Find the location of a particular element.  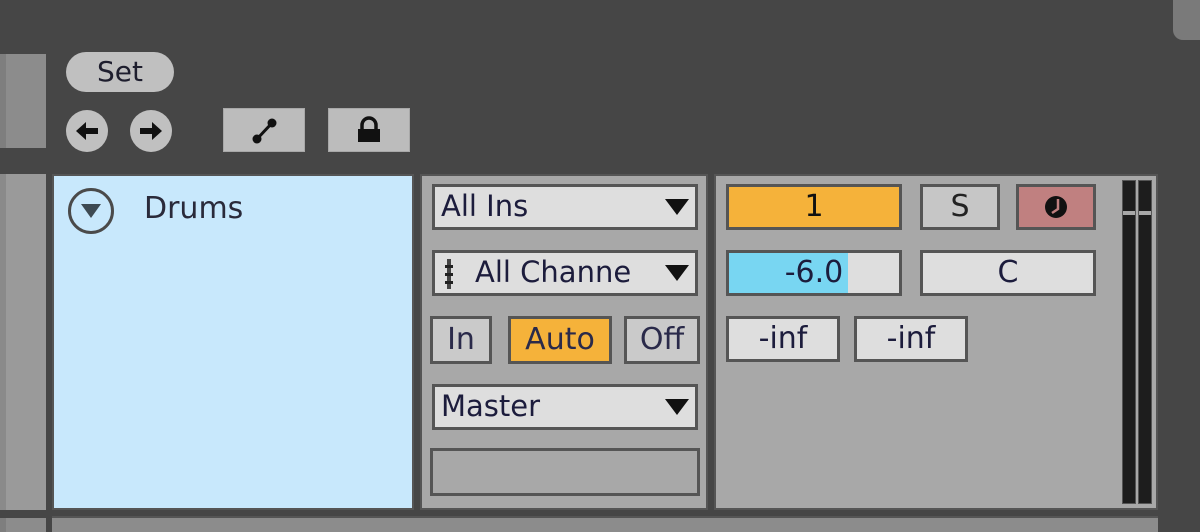

fold-button is located at coordinates (91, 211).